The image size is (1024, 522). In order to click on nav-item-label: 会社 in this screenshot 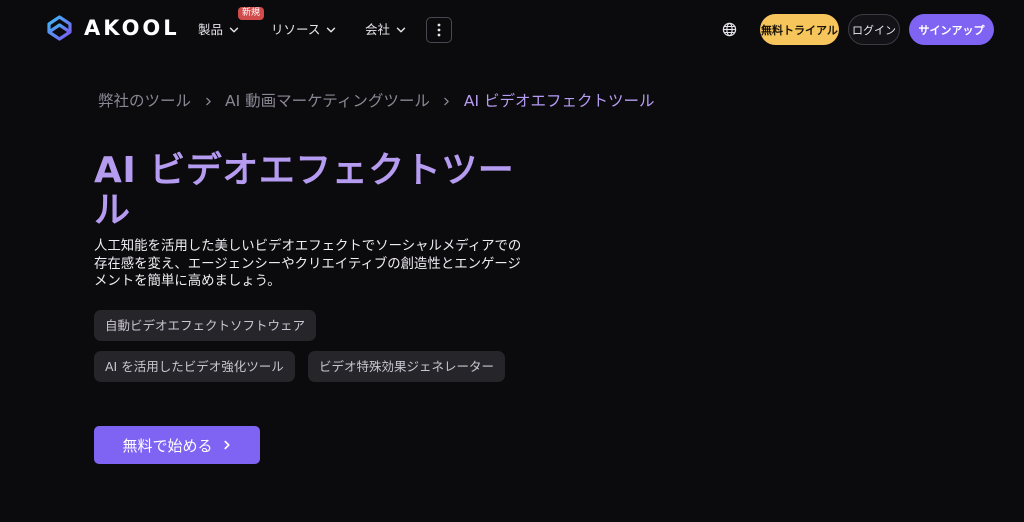, I will do `click(378, 29)`.